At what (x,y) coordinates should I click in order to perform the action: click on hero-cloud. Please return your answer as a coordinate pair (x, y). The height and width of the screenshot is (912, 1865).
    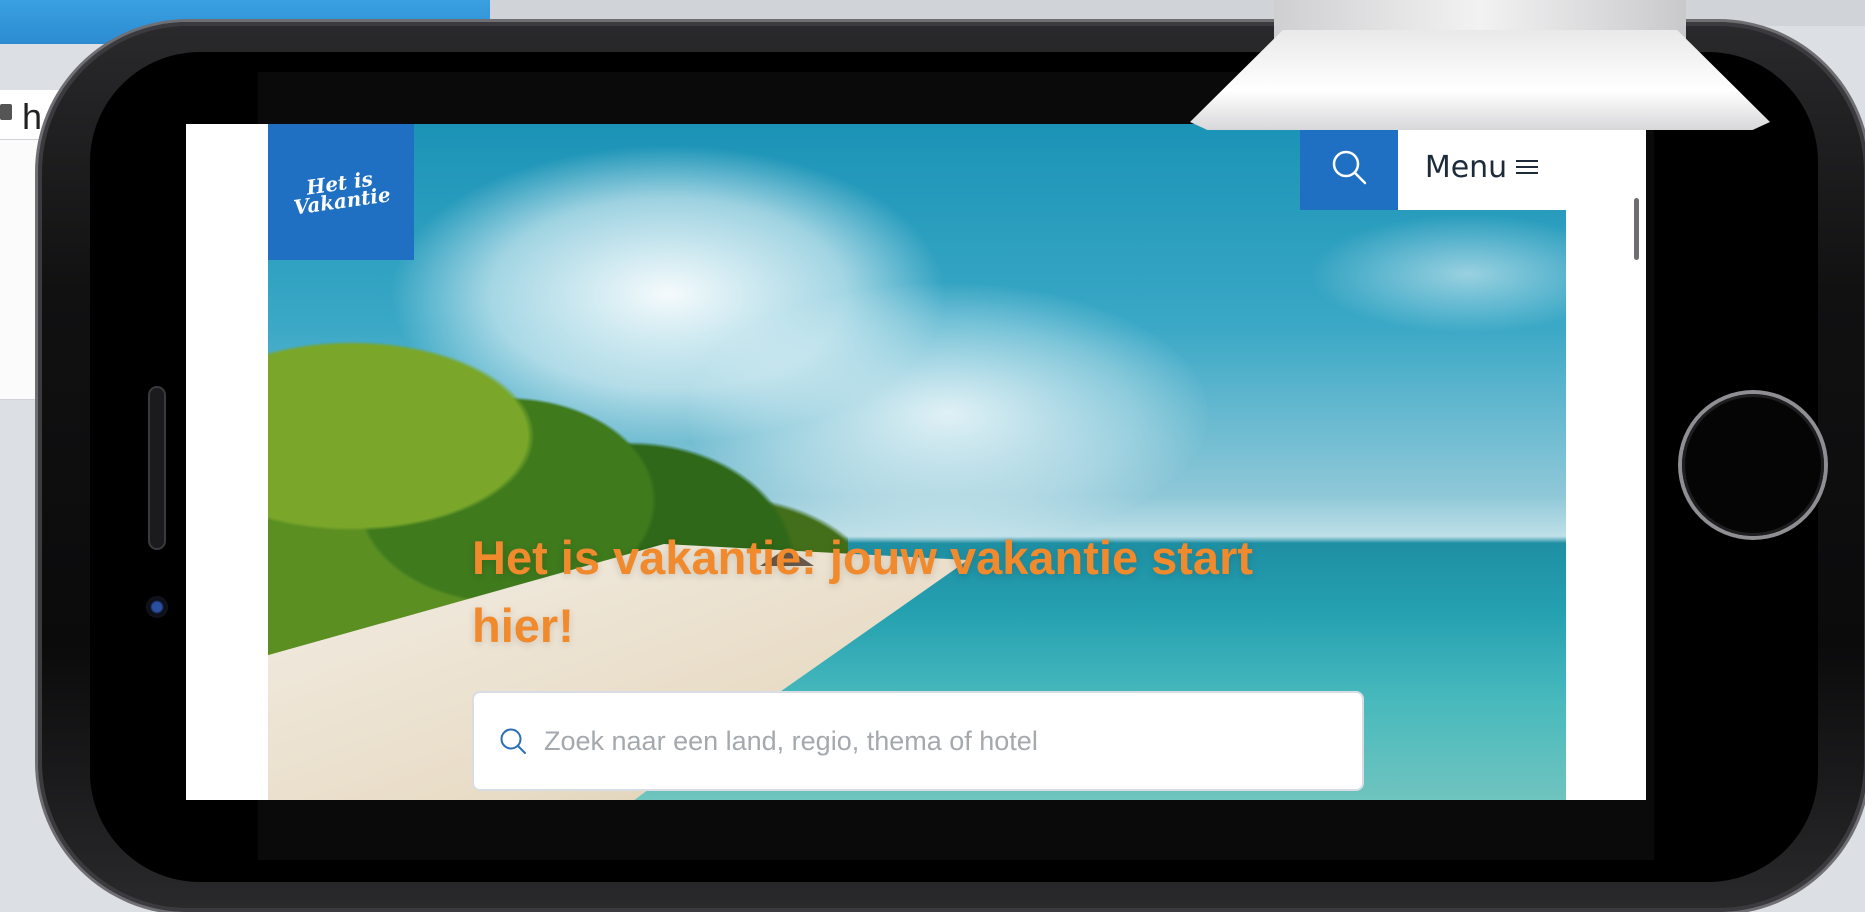
    Looking at the image, I should click on (1437, 274).